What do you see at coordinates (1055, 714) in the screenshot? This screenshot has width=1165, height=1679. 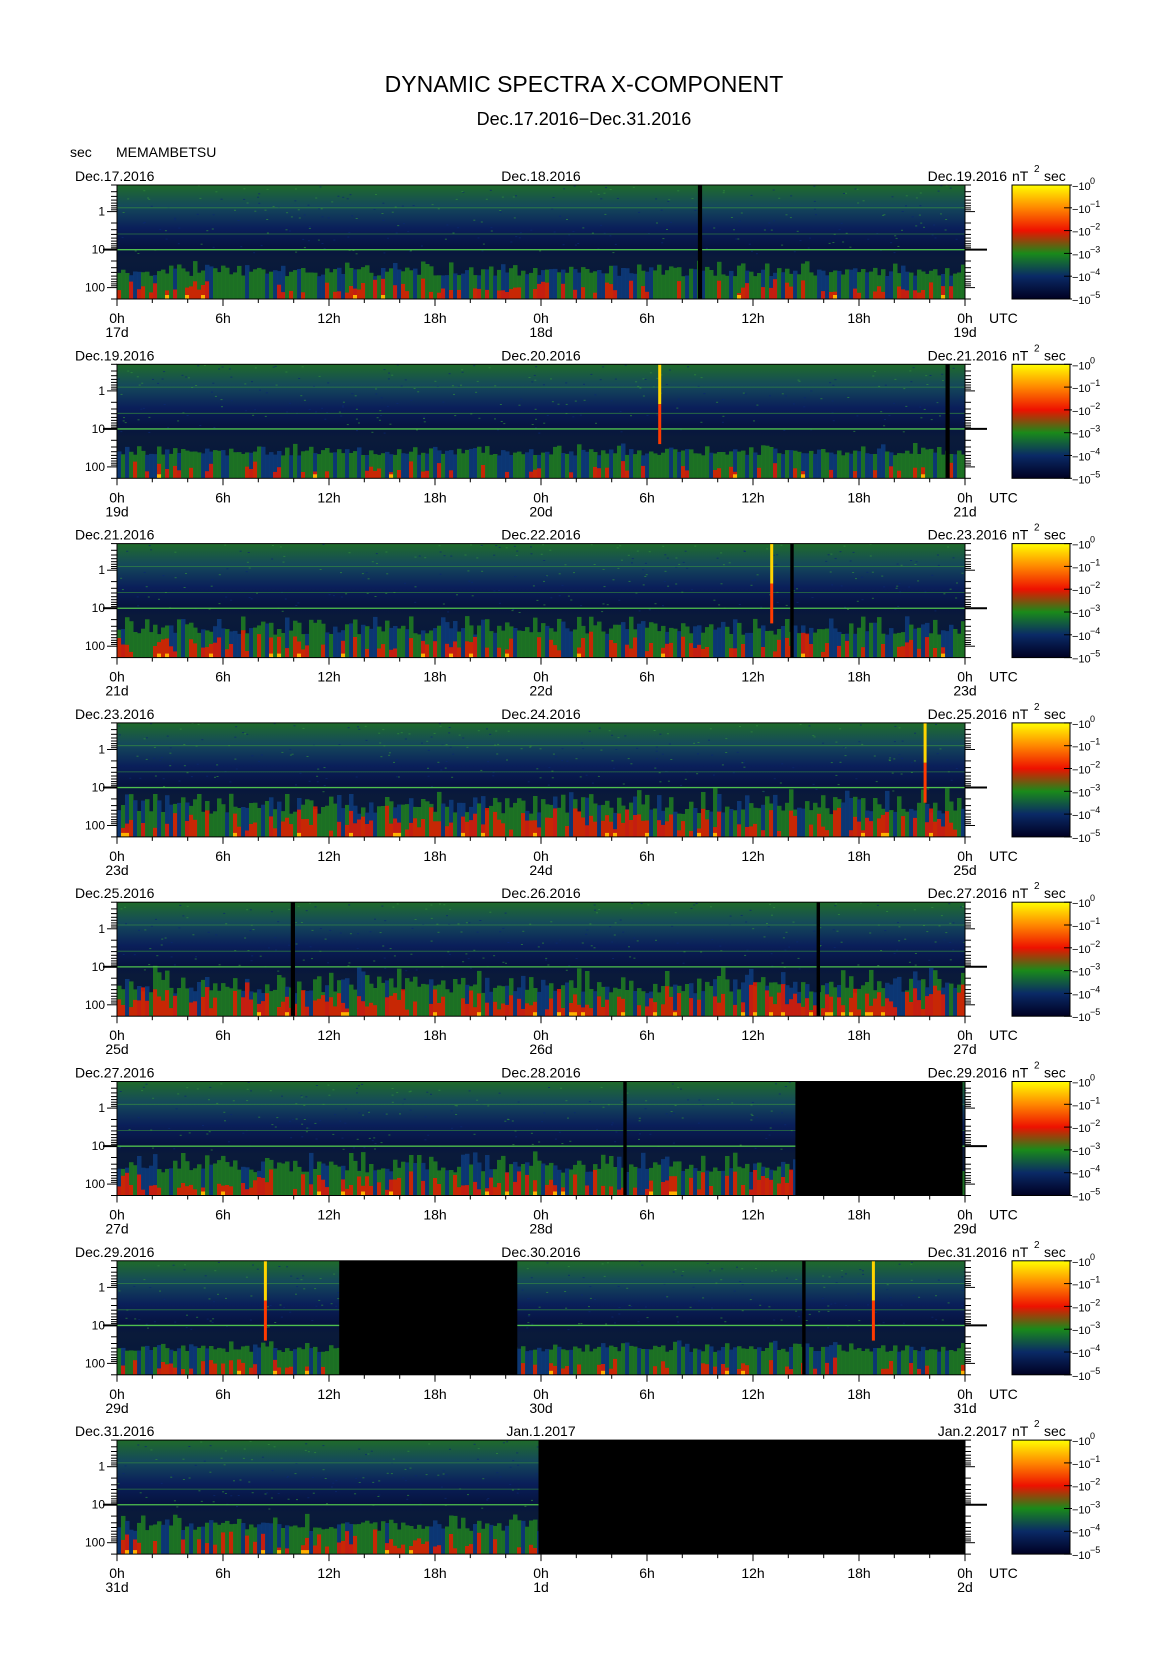 I see `colorbar-unit-tail: sec` at bounding box center [1055, 714].